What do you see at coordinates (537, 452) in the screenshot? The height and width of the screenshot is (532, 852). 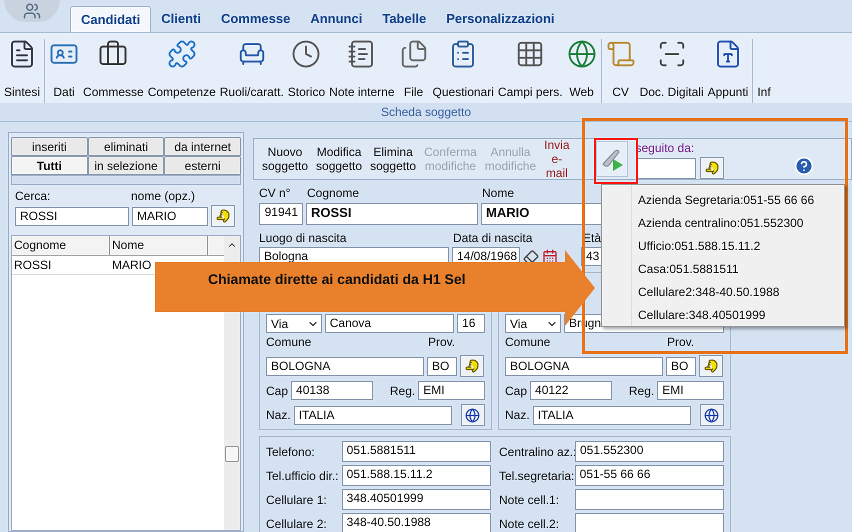 I see `field-label: Centralino az.:` at bounding box center [537, 452].